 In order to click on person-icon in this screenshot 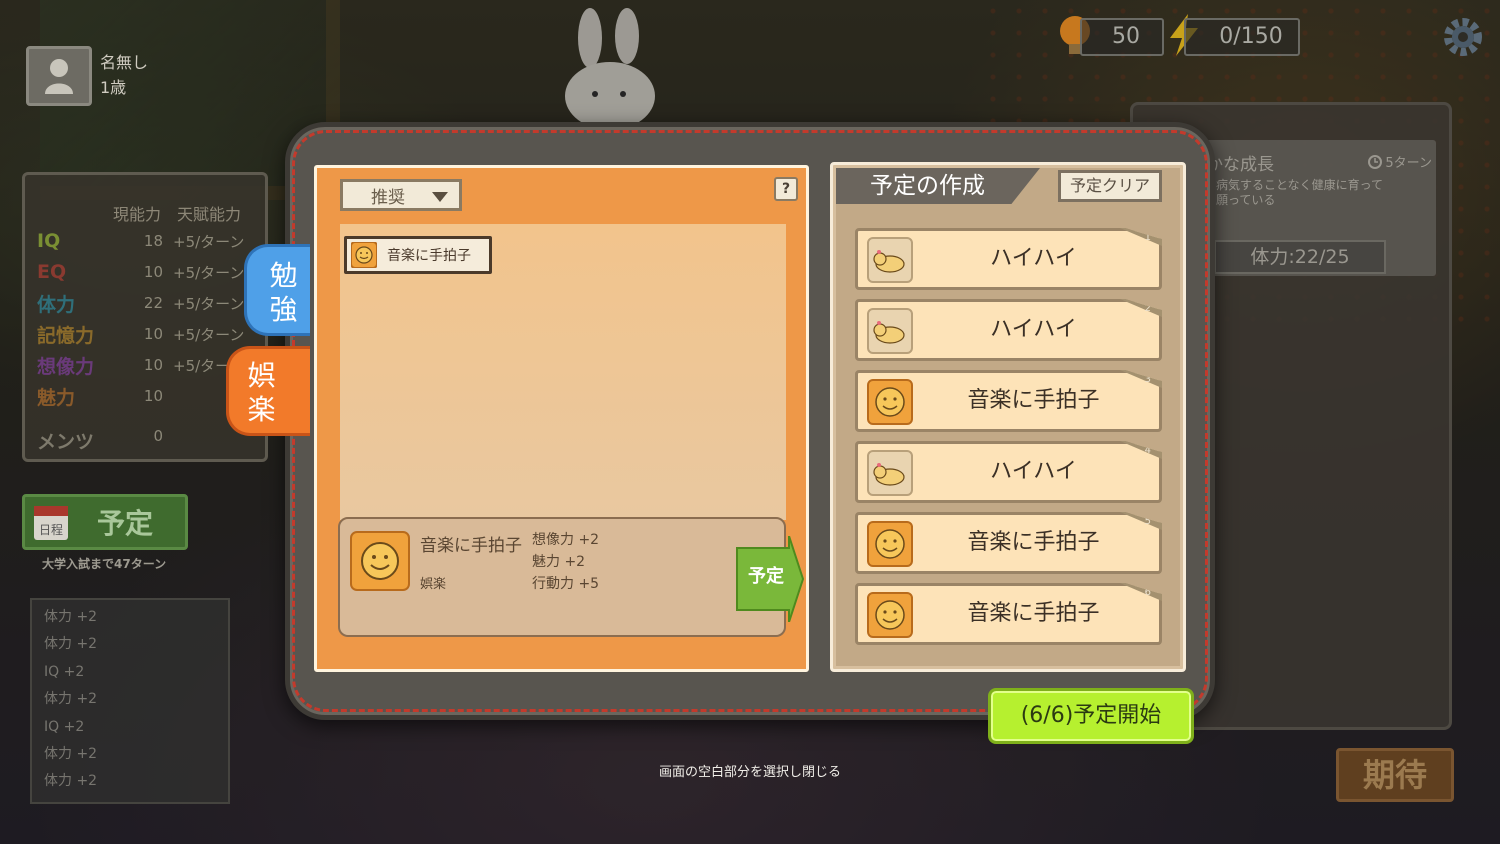, I will do `click(59, 76)`.